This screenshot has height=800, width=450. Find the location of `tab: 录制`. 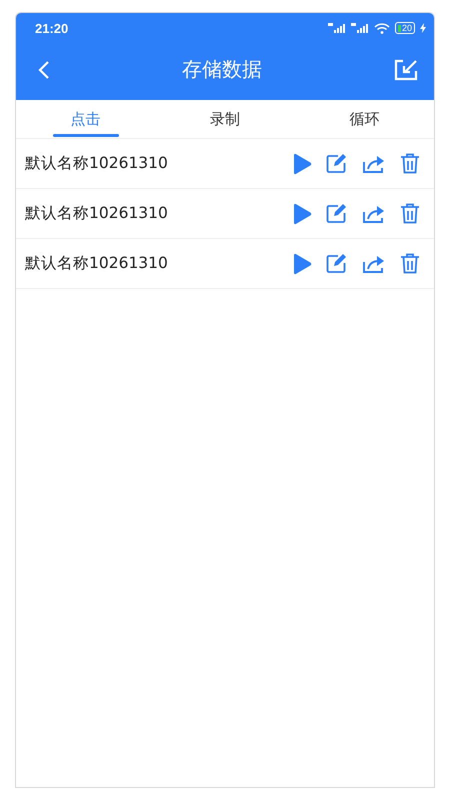

tab: 录制 is located at coordinates (225, 119).